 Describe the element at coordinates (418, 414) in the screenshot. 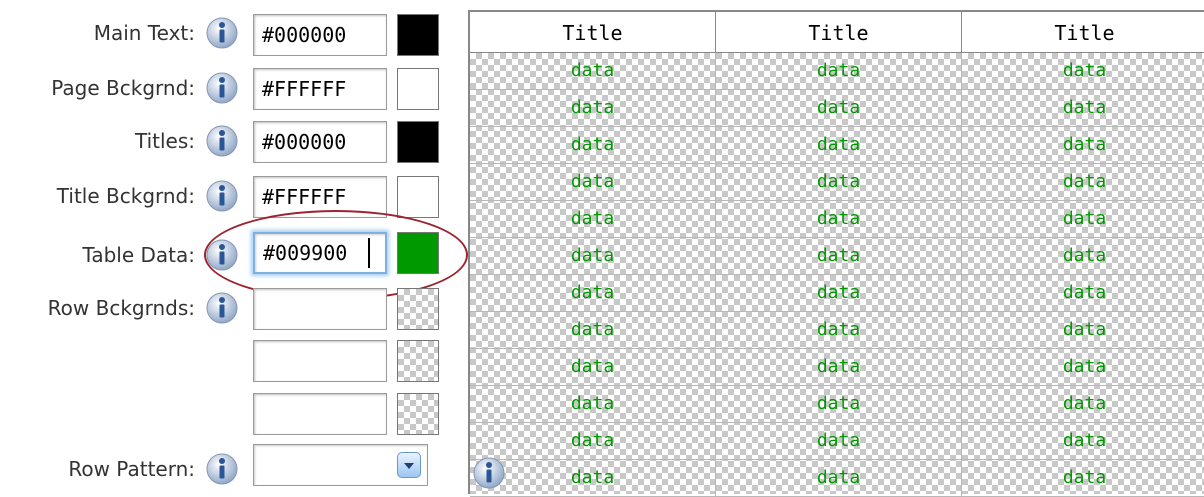

I see `row-background-3-swatch` at that location.